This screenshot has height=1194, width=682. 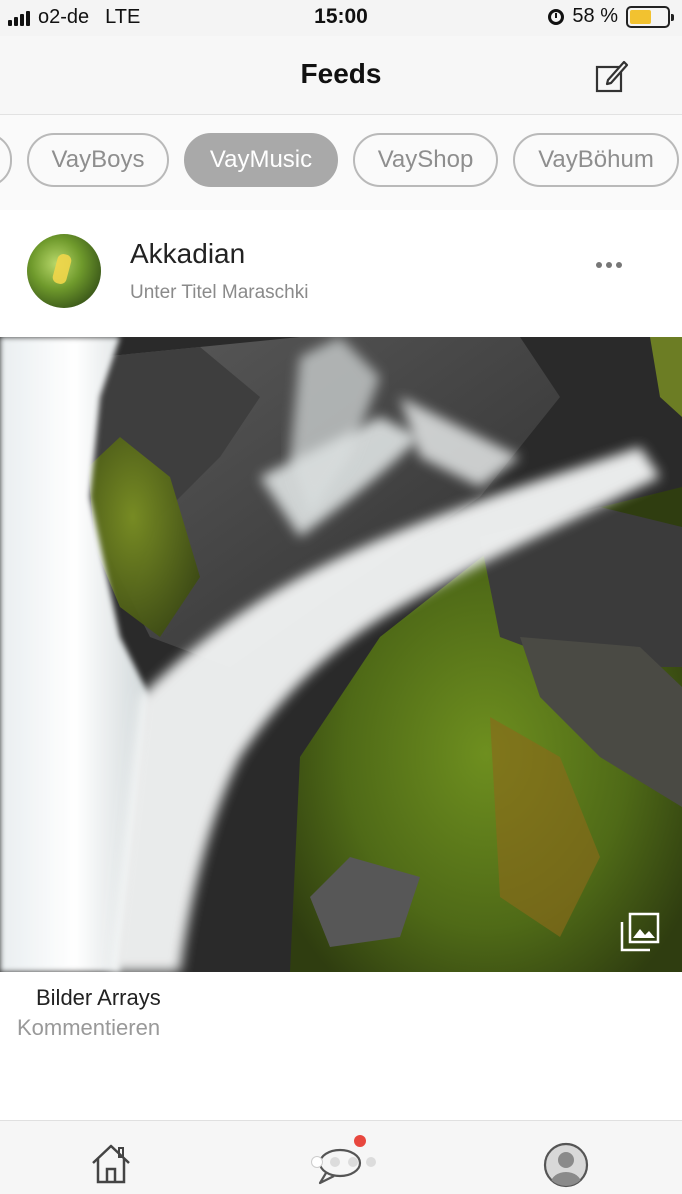 I want to click on tab-vaymusic: VayMusic, so click(x=261, y=160).